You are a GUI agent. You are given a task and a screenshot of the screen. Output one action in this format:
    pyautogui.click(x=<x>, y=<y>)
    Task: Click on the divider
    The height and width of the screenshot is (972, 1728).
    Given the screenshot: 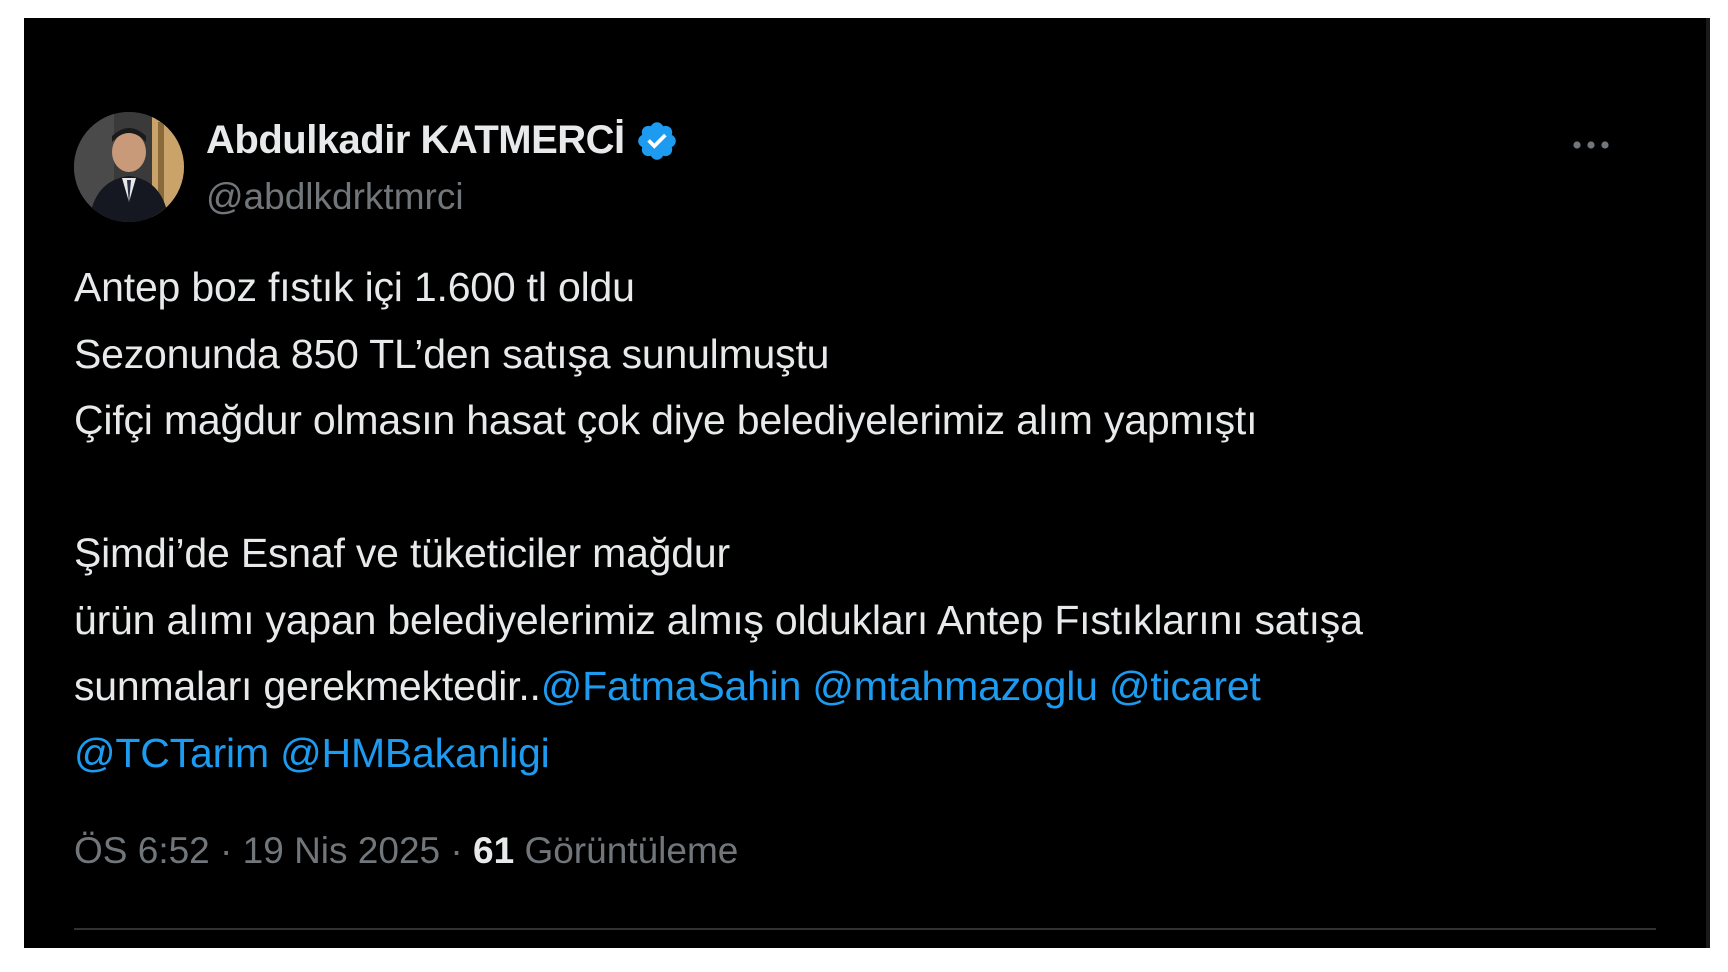 What is the action you would take?
    pyautogui.click(x=865, y=929)
    